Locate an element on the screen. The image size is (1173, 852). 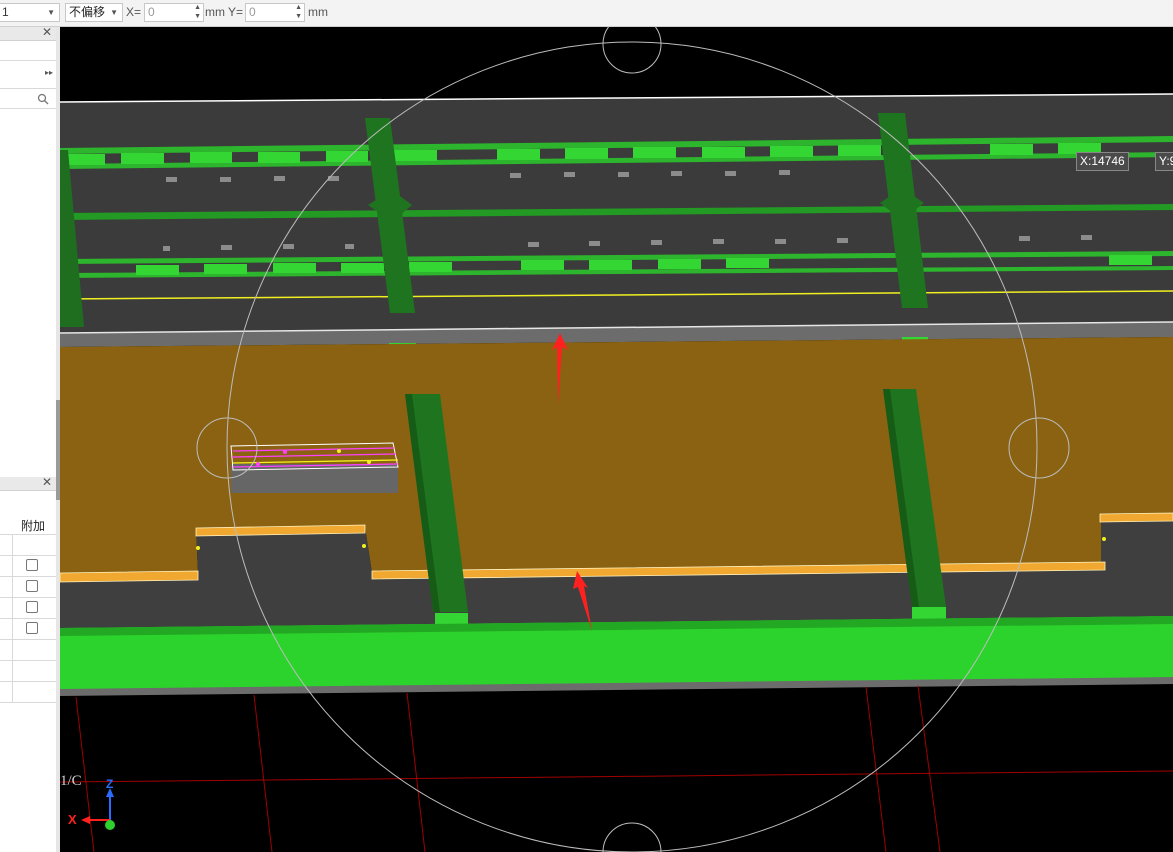
offset-select: 不偏移 ▼ is located at coordinates (94, 12).